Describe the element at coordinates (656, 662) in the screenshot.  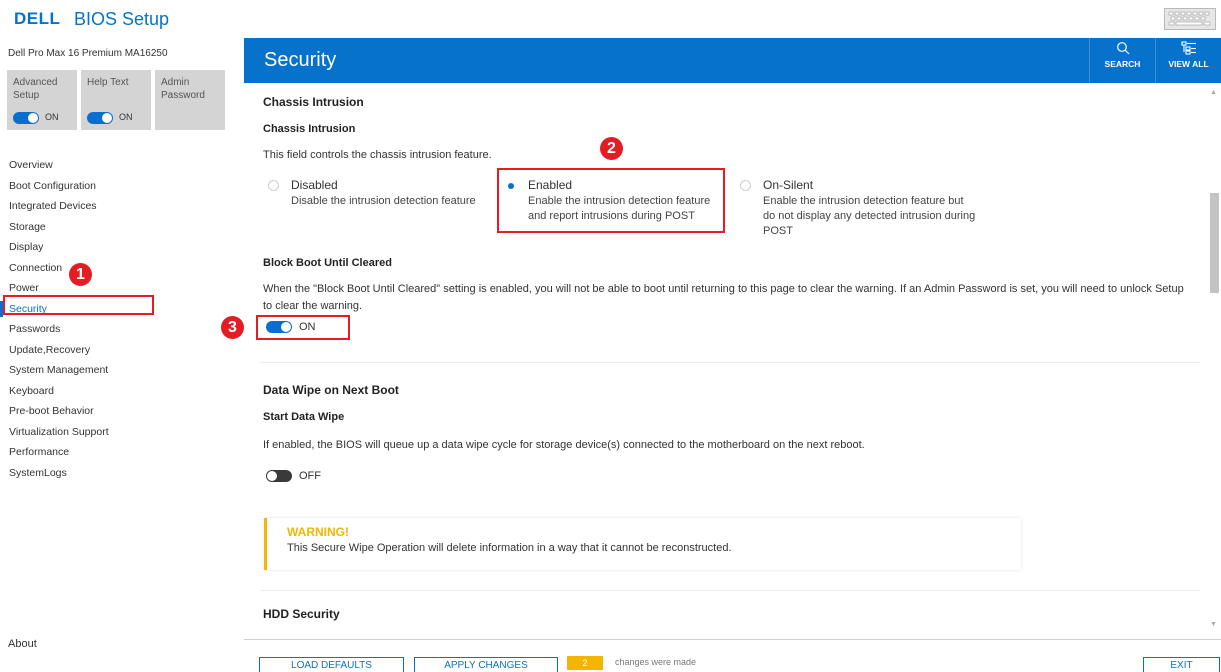
I see `changes-status-text: changes were made` at that location.